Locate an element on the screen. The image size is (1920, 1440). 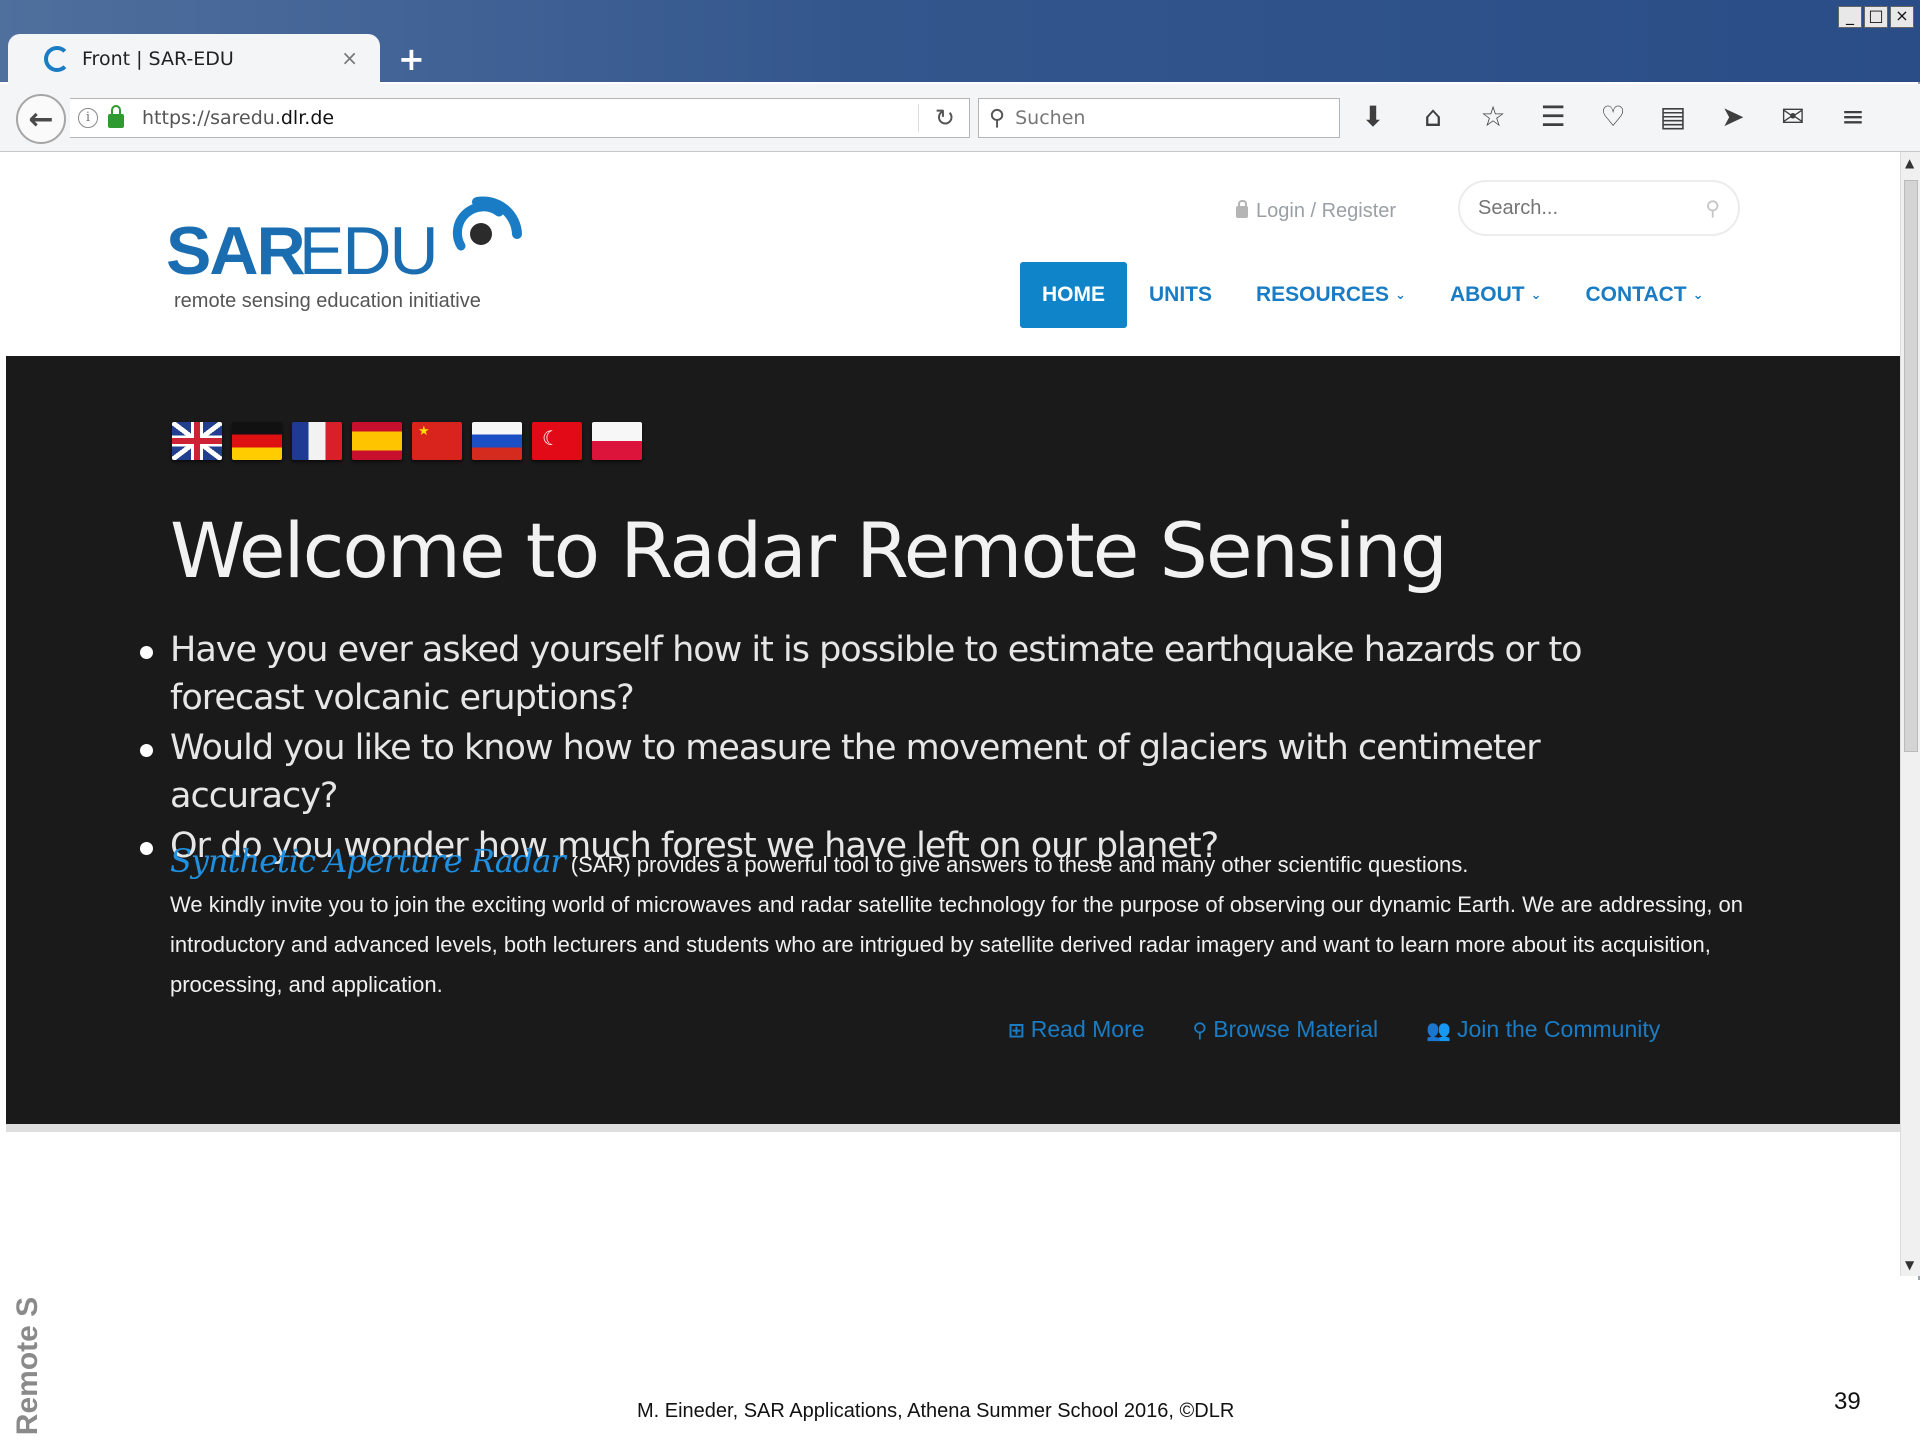
flag-uk-icon is located at coordinates (197, 441).